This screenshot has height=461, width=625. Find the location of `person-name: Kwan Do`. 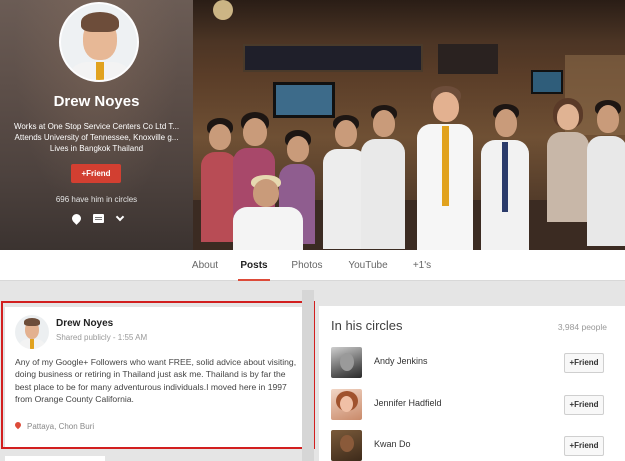

person-name: Kwan Do is located at coordinates (392, 444).